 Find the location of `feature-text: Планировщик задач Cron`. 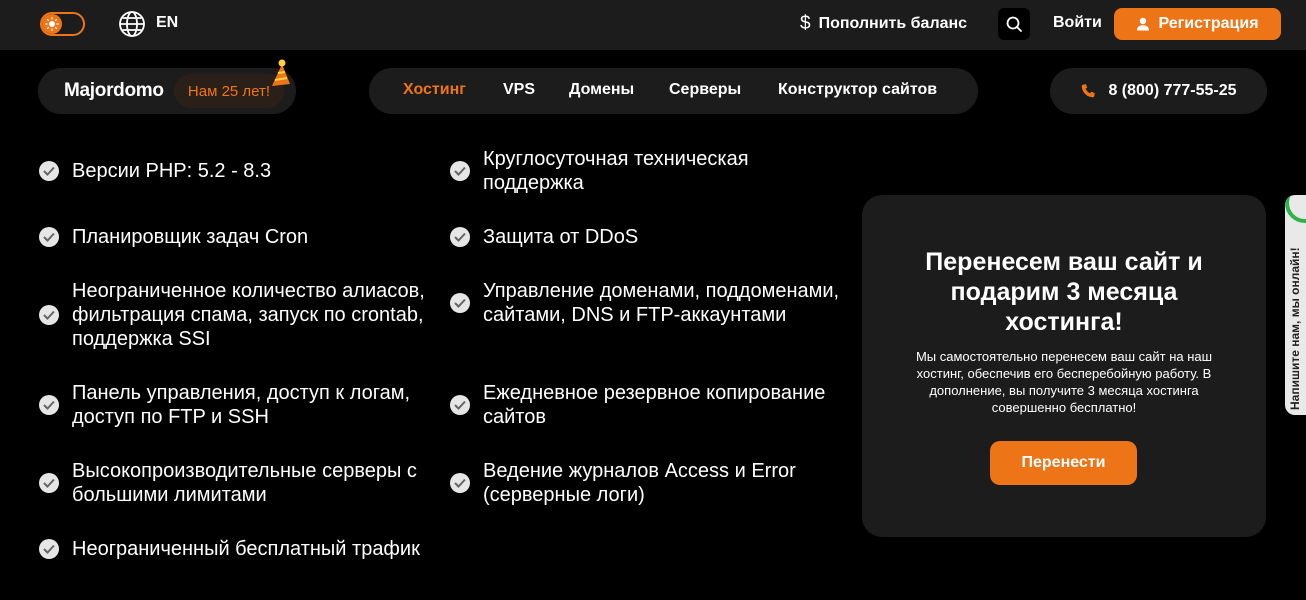

feature-text: Планировщик задач Cron is located at coordinates (190, 237).